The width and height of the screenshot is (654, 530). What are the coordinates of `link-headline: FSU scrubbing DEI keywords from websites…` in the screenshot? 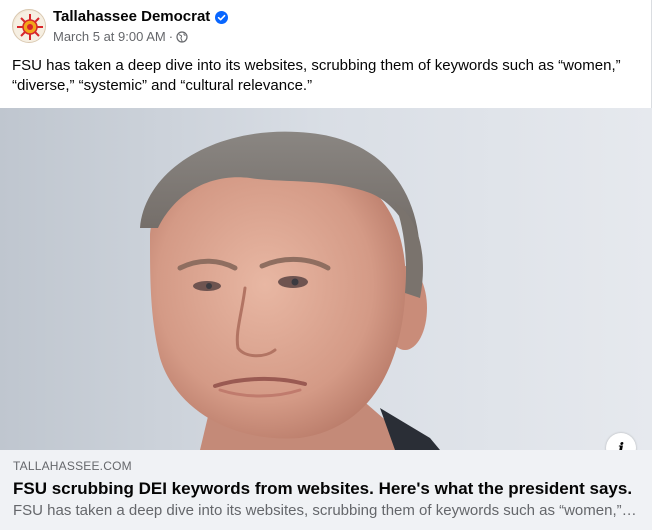 It's located at (328, 489).